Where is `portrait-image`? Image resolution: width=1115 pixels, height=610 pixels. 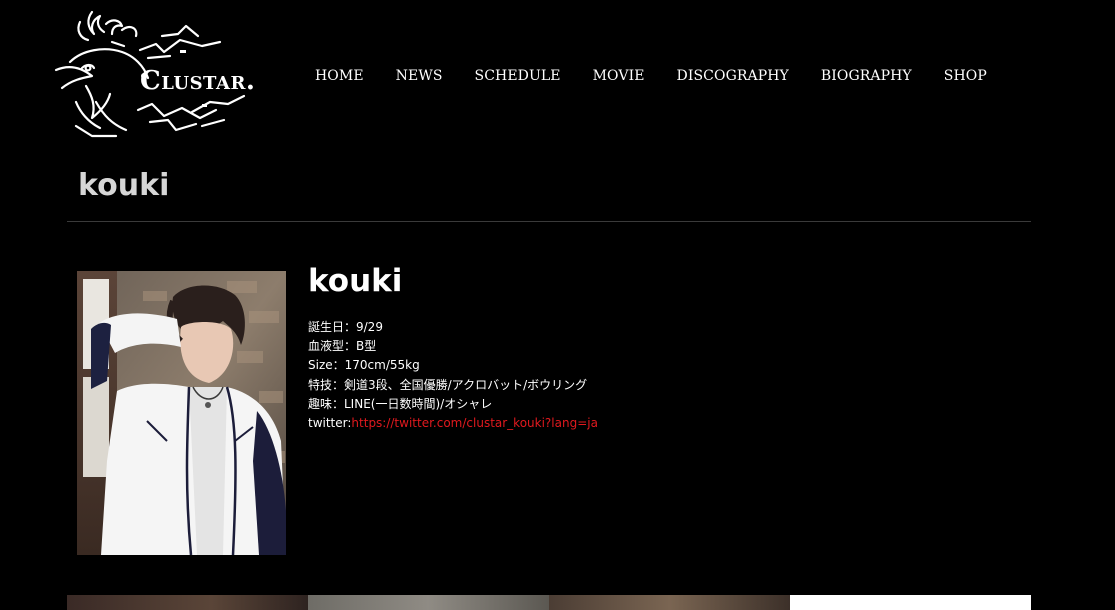 portrait-image is located at coordinates (181, 413).